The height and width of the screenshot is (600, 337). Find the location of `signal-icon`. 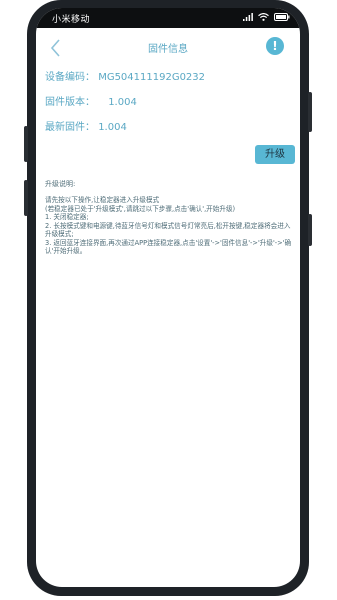

signal-icon is located at coordinates (248, 17).